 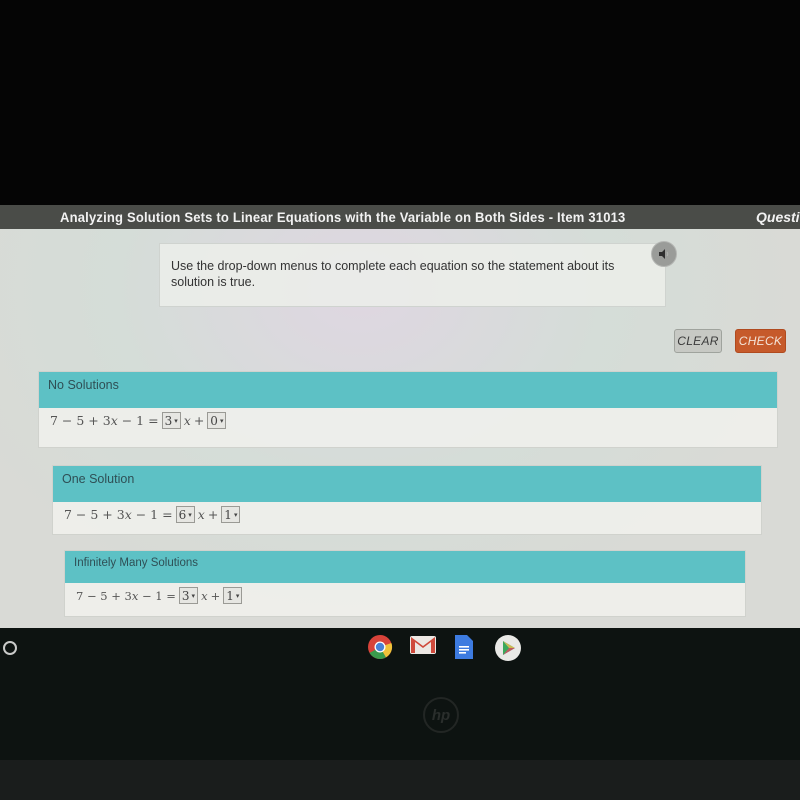 What do you see at coordinates (408, 418) in the screenshot?
I see `equation: 7 − 5 + 3x − 1 = 3 ▾ x + 0 ▾` at bounding box center [408, 418].